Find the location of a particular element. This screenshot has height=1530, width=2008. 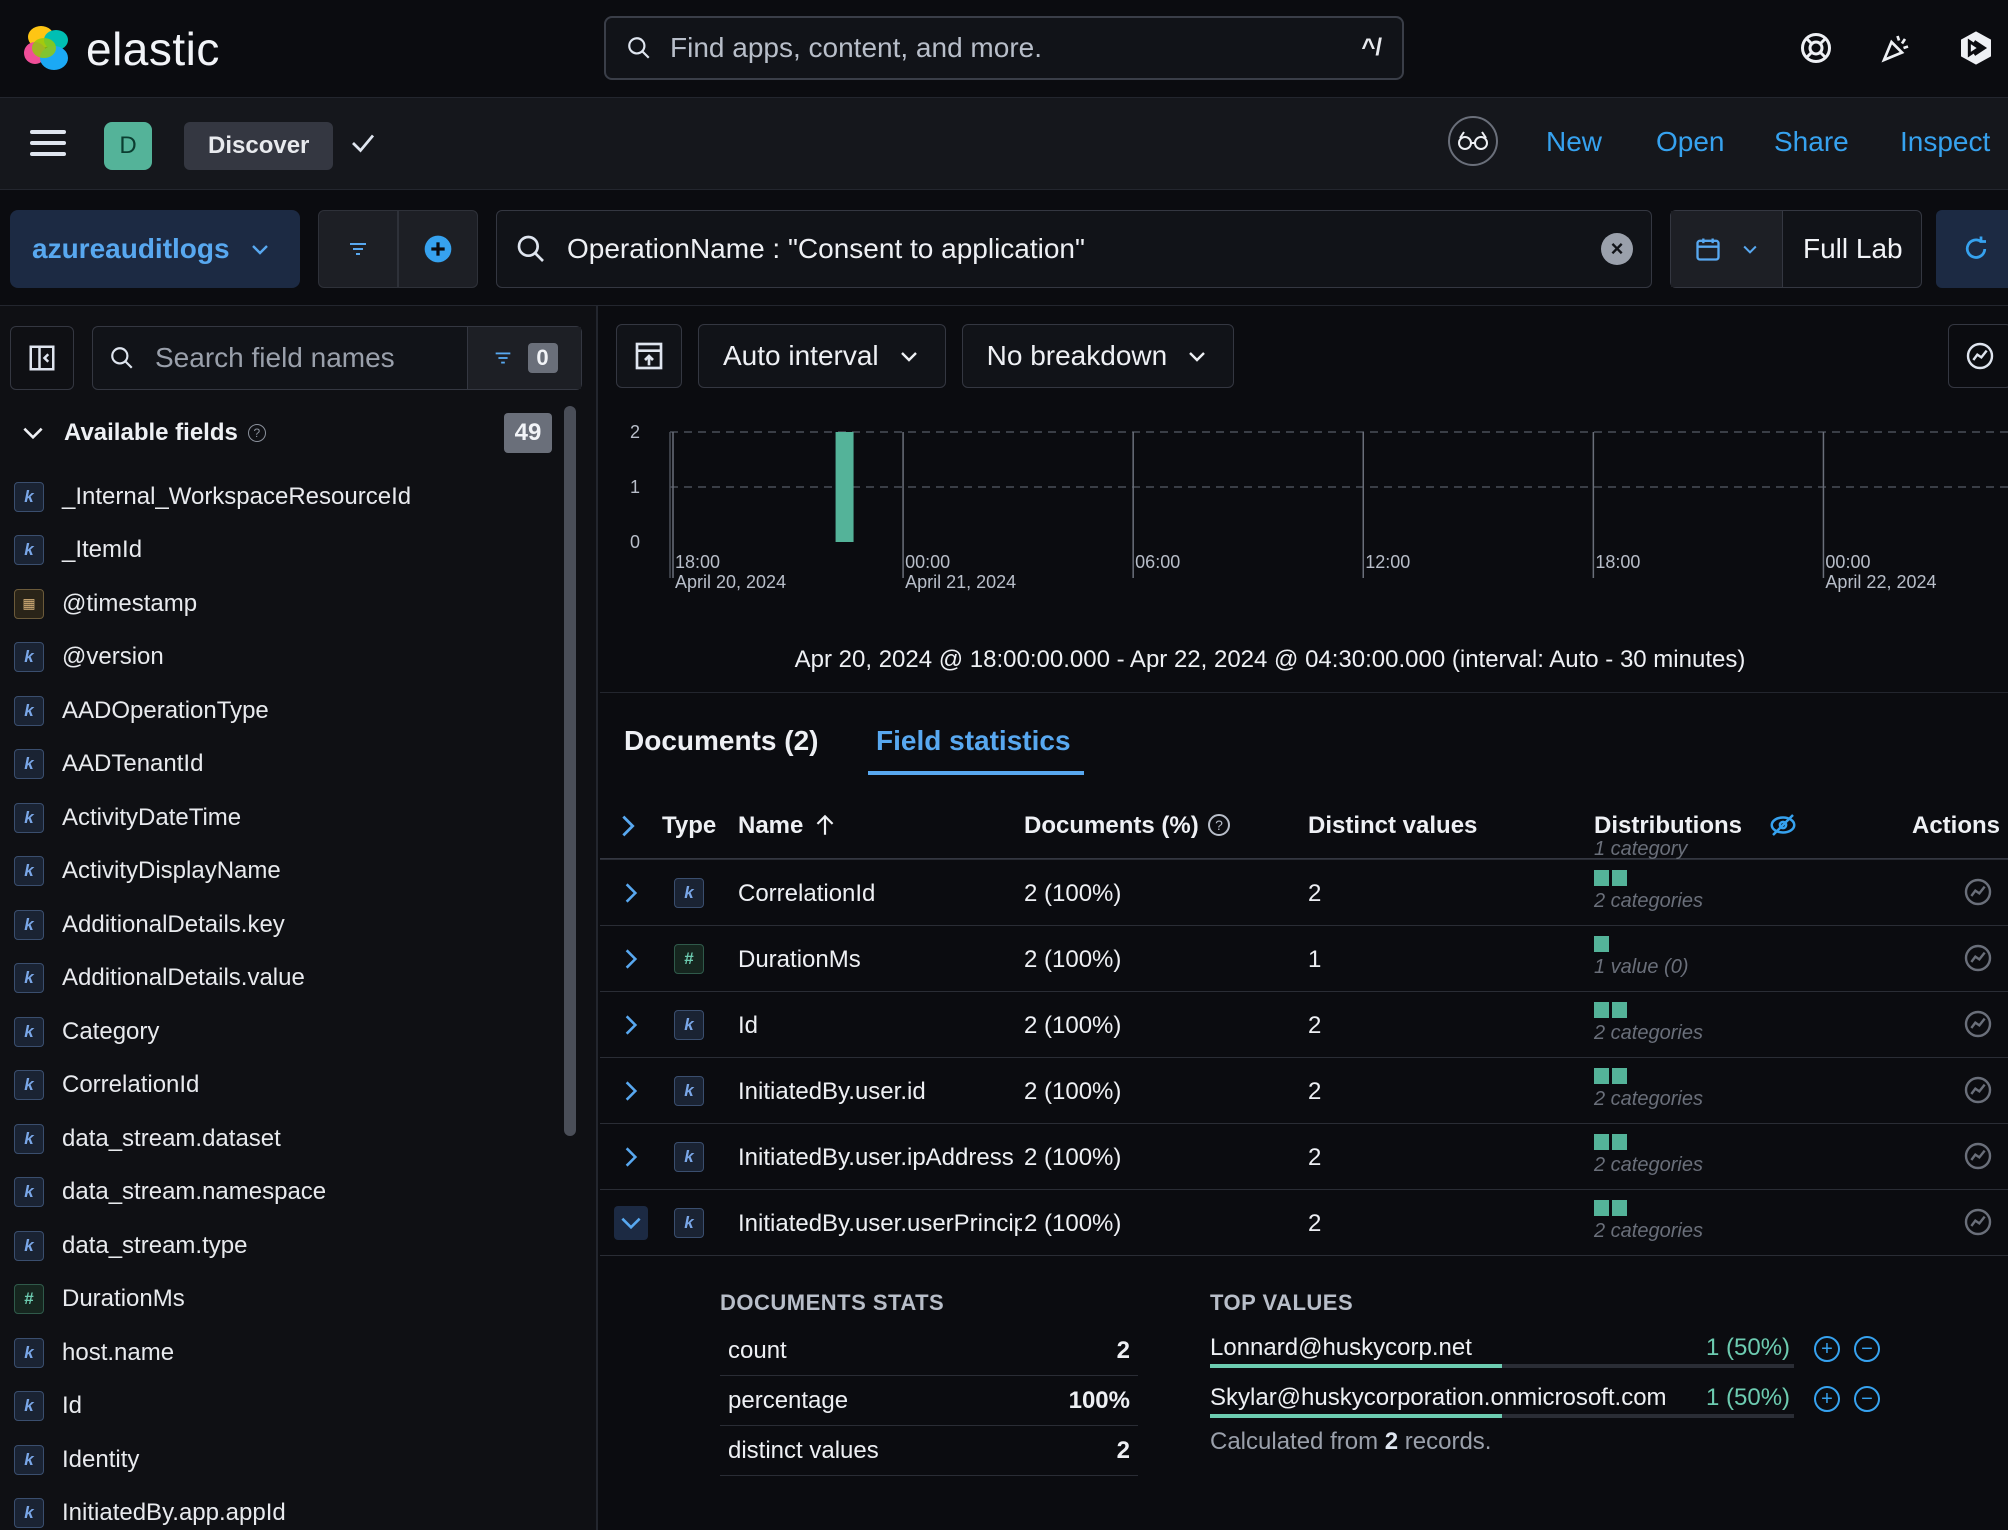

breakdown-selector: No breakdown is located at coordinates (1098, 356).